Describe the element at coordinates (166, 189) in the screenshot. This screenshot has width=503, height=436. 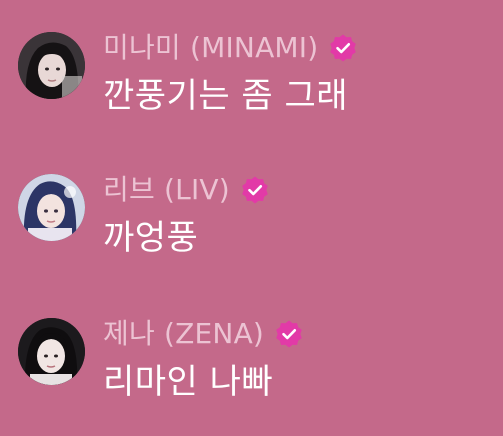
I see `sender-name: 리브 (LIV)` at that location.